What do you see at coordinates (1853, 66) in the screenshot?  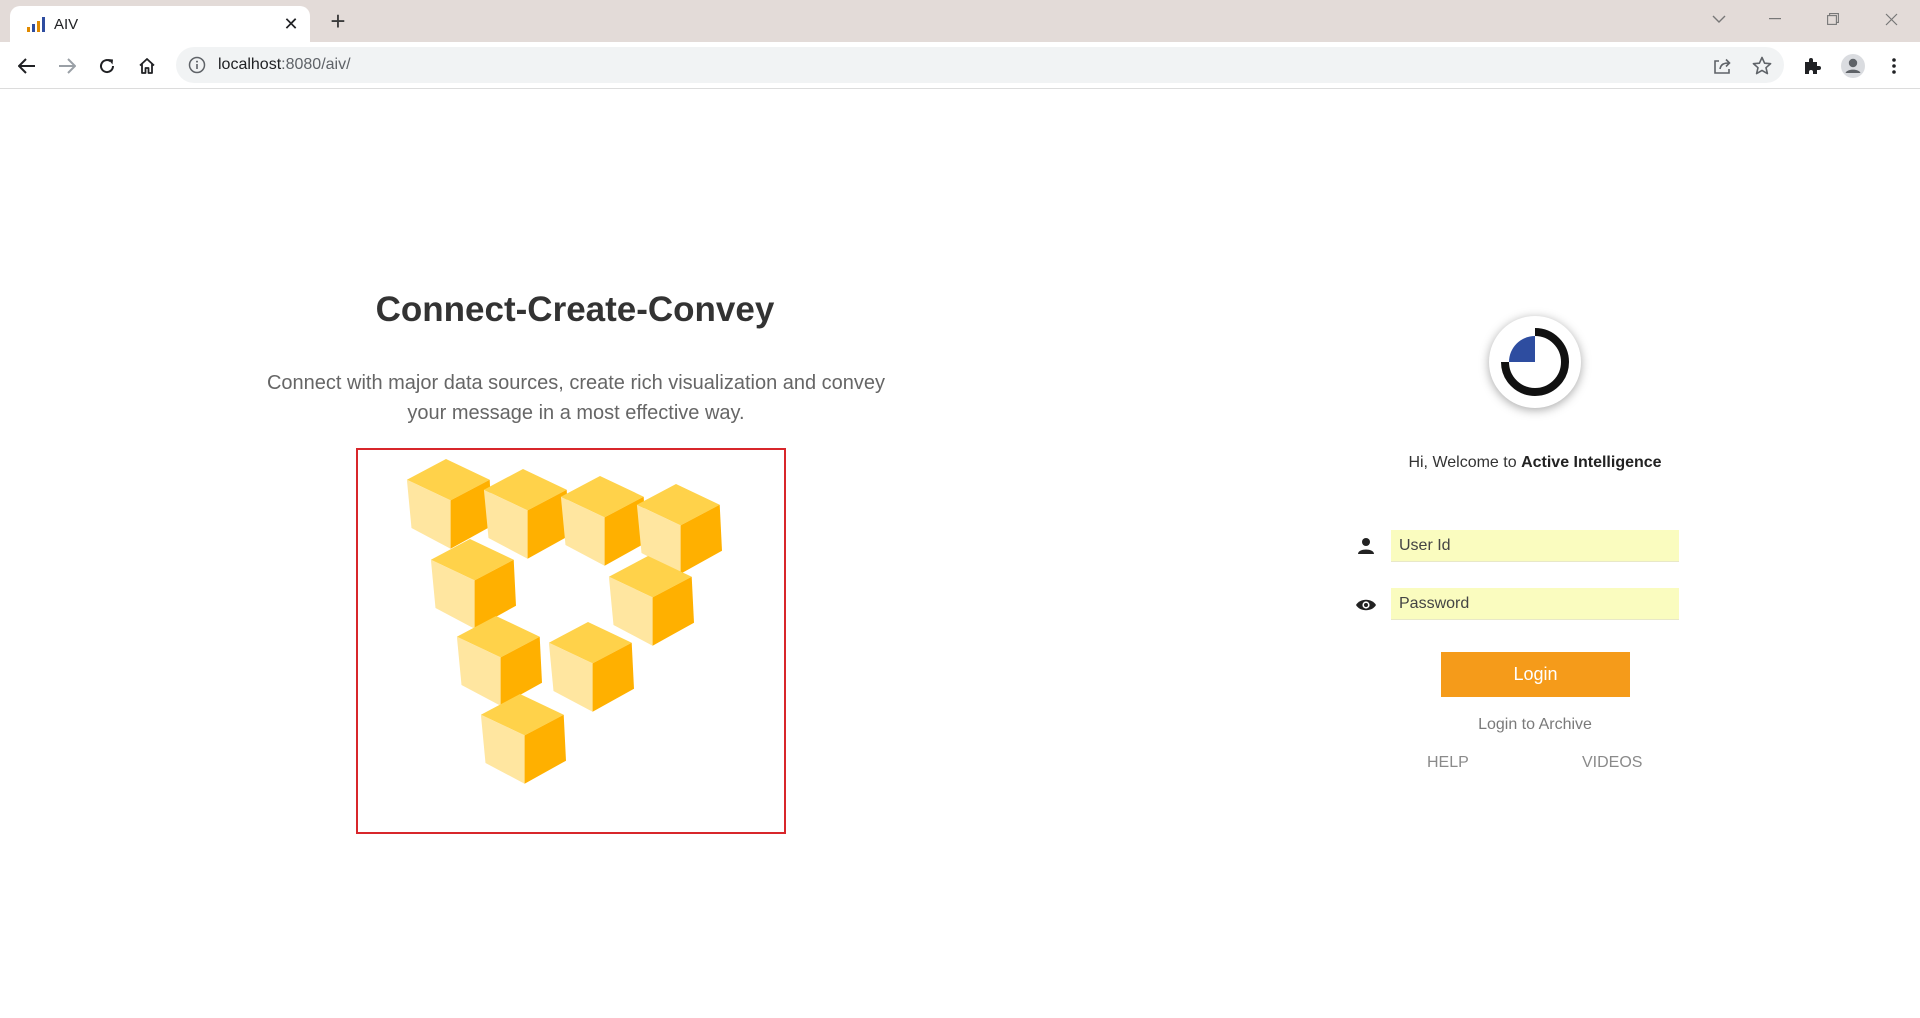 I see `profile-icon` at bounding box center [1853, 66].